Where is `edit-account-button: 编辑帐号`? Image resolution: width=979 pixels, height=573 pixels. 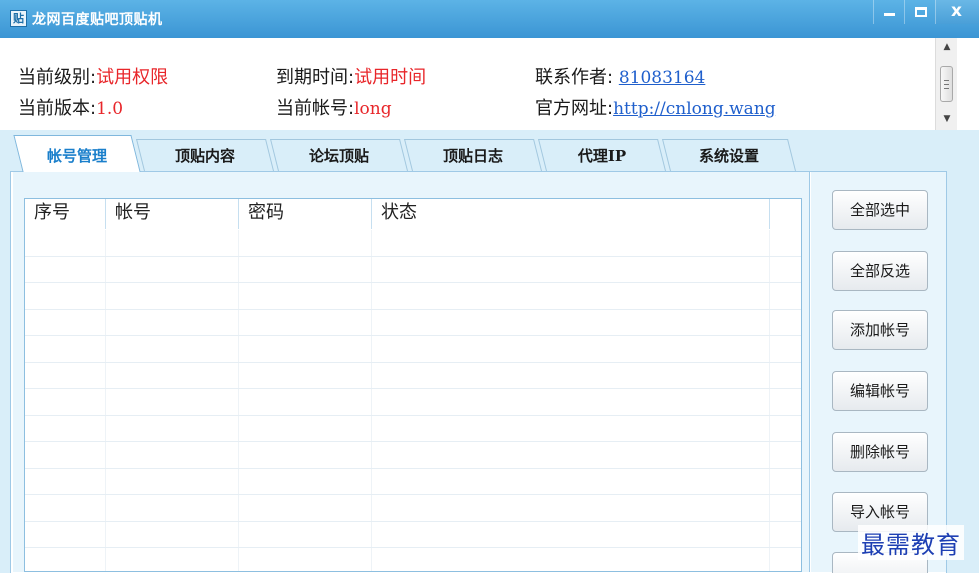 edit-account-button: 编辑帐号 is located at coordinates (880, 391).